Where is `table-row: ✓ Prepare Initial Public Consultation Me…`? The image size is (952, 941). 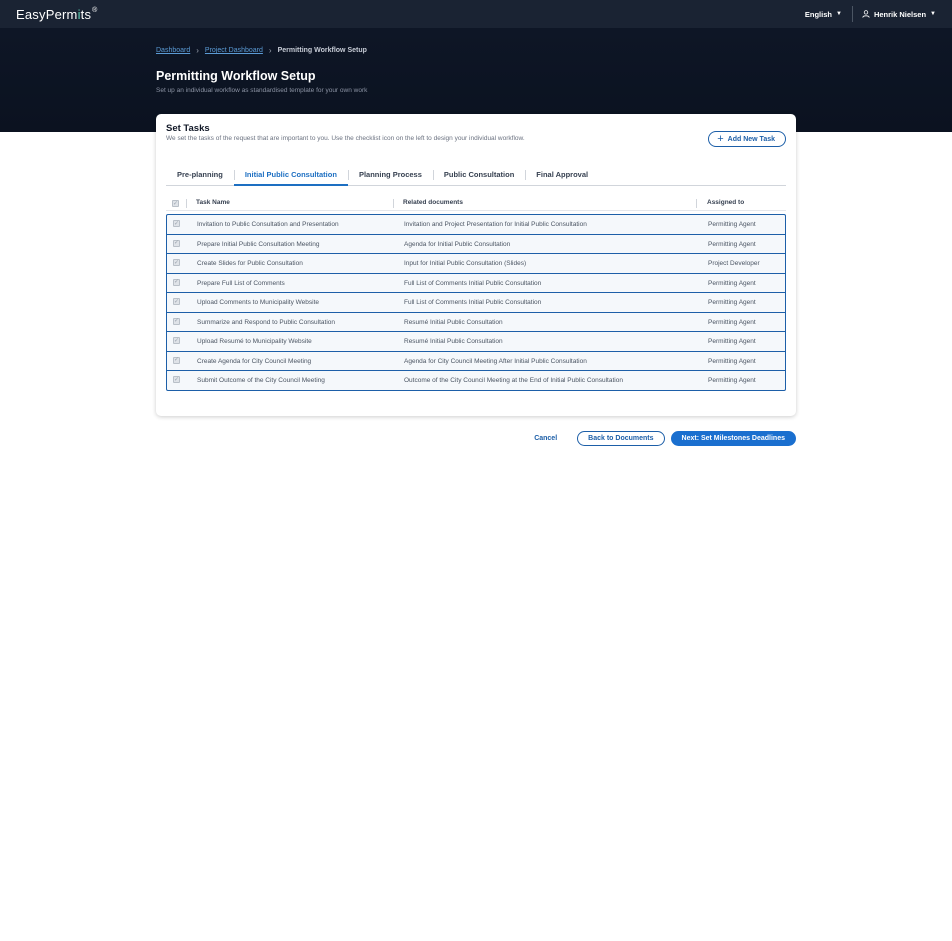 table-row: ✓ Prepare Initial Public Consultation Me… is located at coordinates (476, 243).